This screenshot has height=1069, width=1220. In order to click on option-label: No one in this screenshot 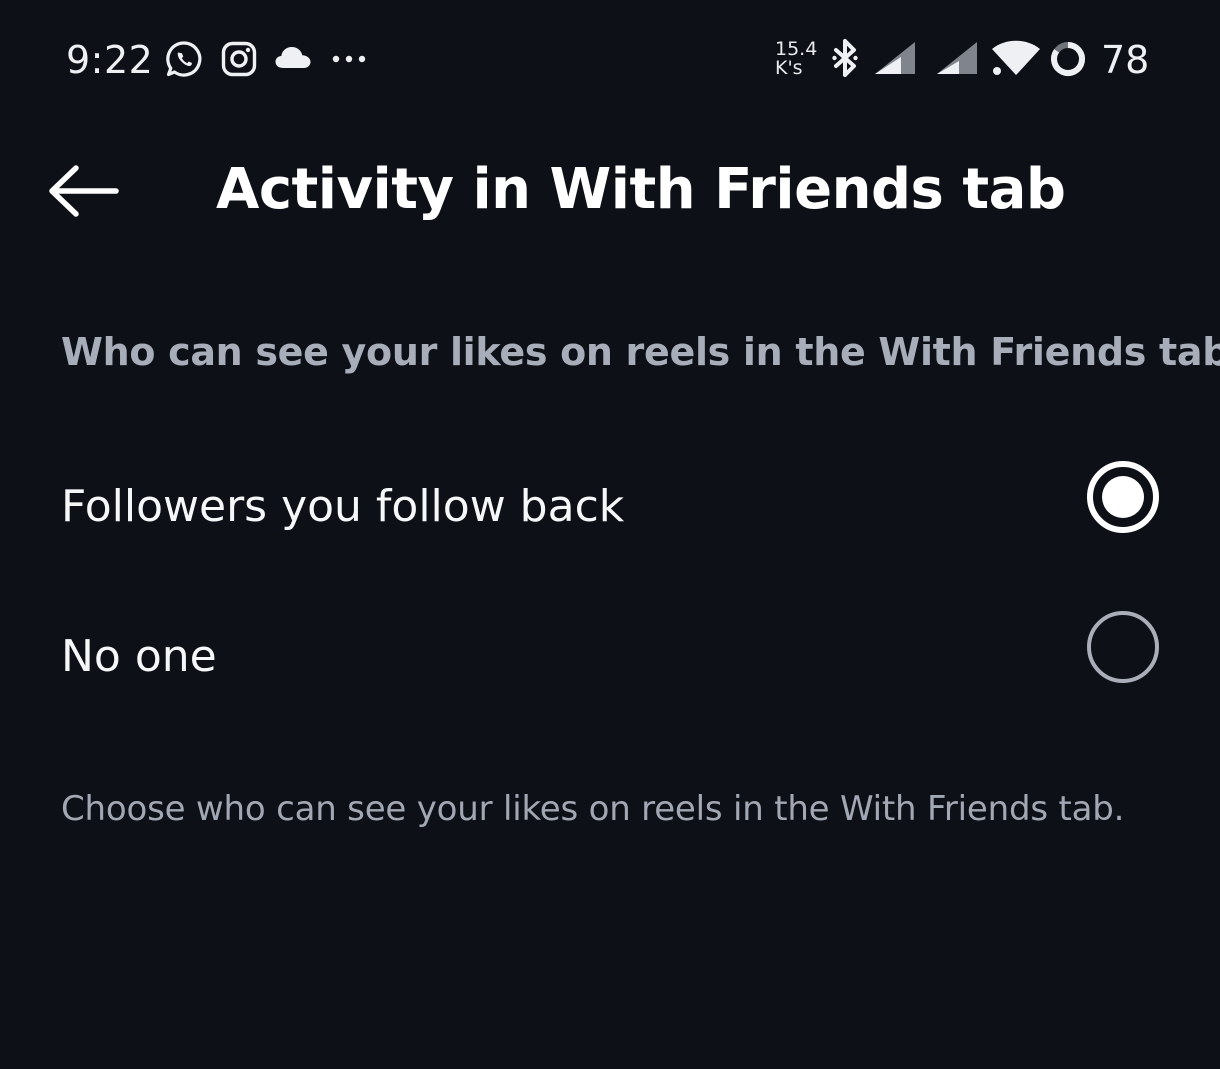, I will do `click(139, 656)`.